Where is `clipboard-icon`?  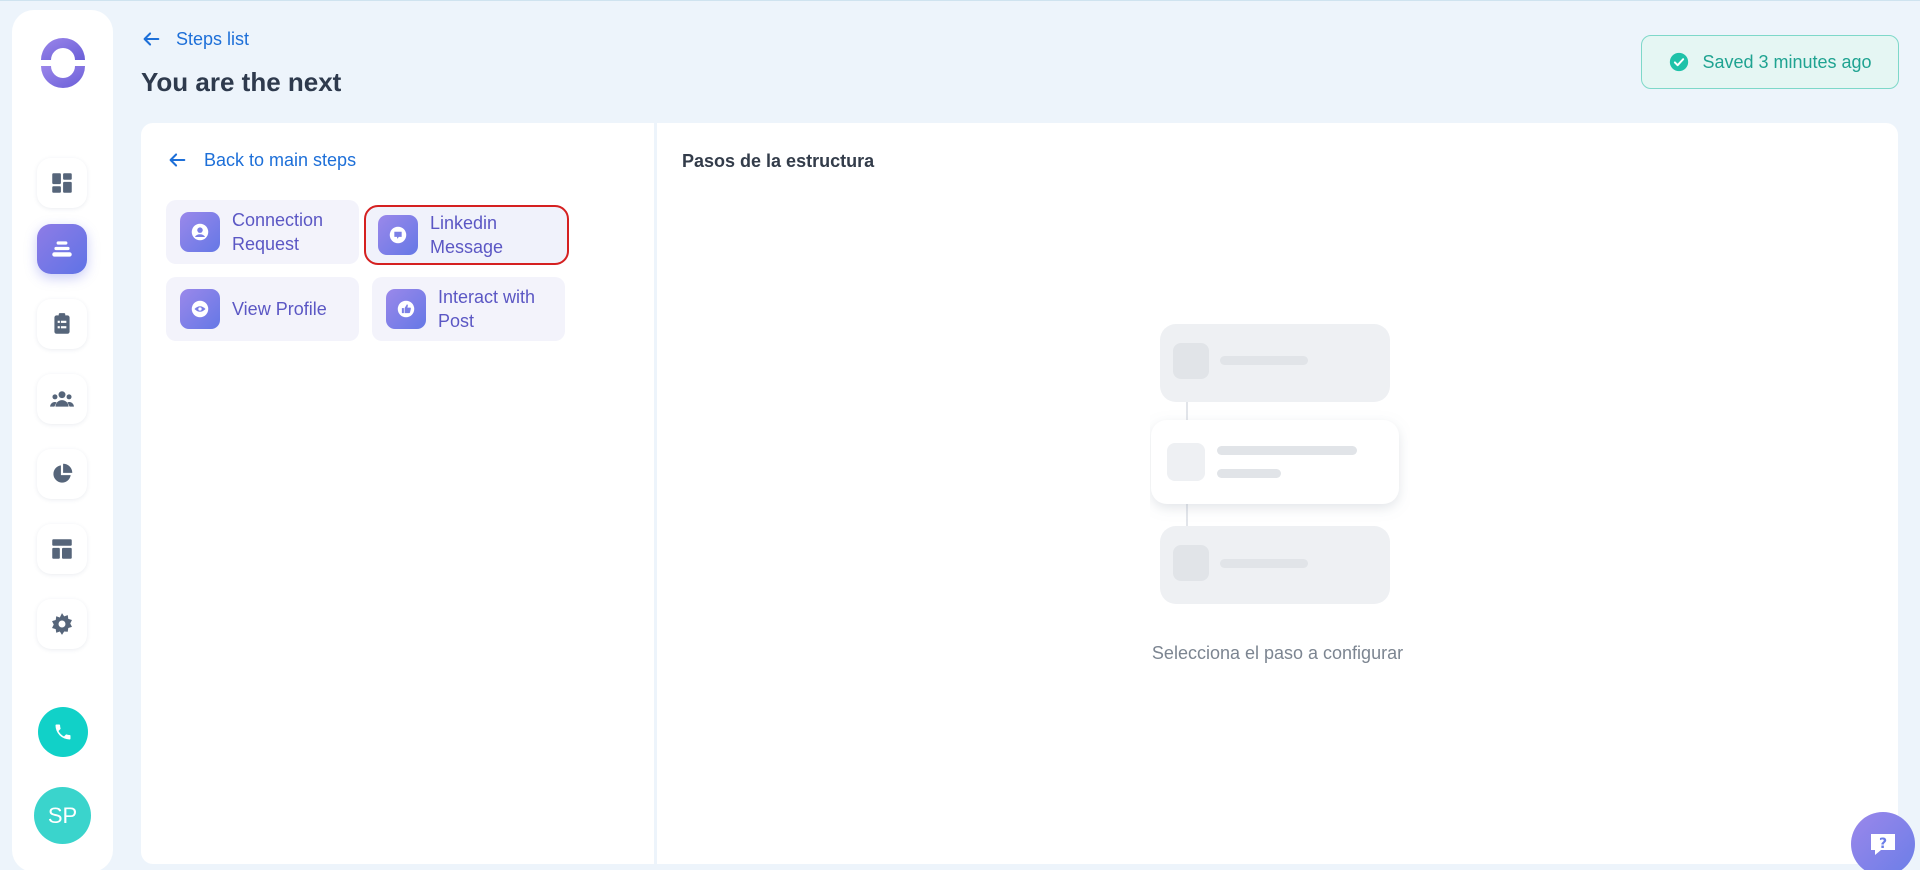 clipboard-icon is located at coordinates (62, 323).